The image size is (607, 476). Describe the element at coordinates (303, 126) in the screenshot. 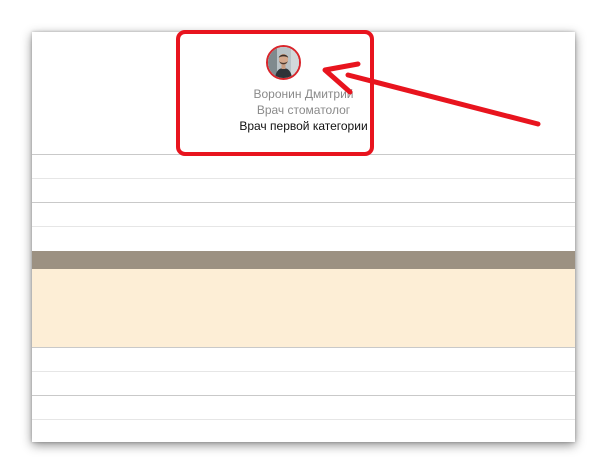

I see `doctor-category: Врач первой категории` at that location.